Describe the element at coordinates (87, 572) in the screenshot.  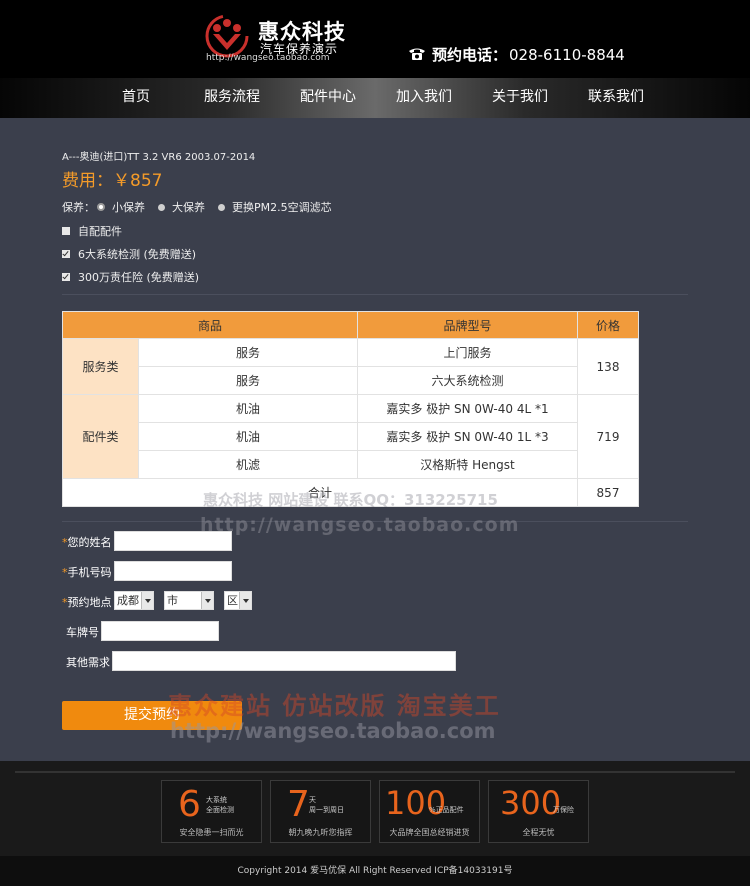
I see `phone-field-label: *手机号码` at that location.